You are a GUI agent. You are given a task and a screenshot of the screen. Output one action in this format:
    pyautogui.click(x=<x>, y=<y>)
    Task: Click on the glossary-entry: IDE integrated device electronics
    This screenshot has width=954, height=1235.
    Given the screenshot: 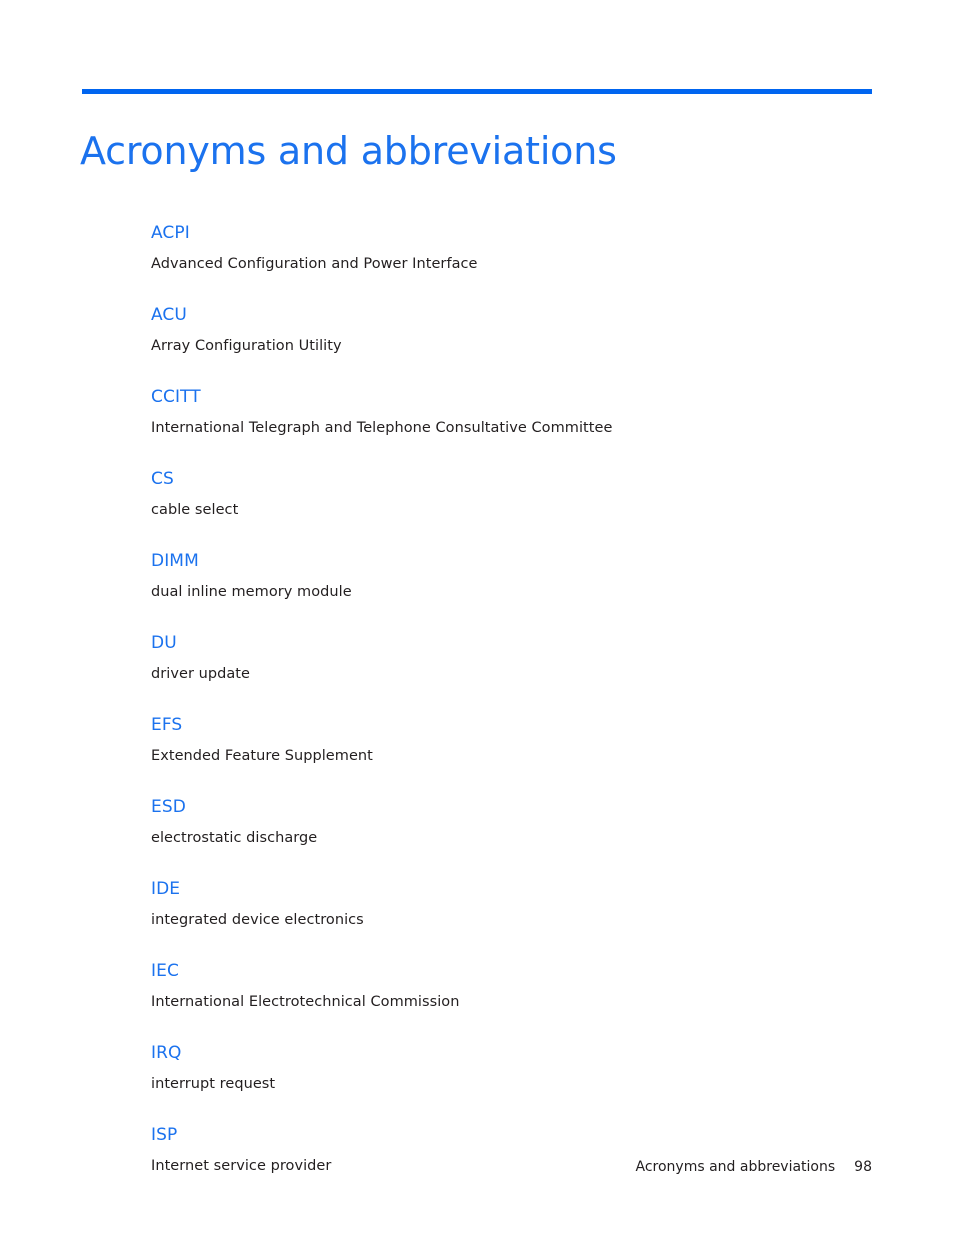 What is the action you would take?
    pyautogui.click(x=501, y=904)
    